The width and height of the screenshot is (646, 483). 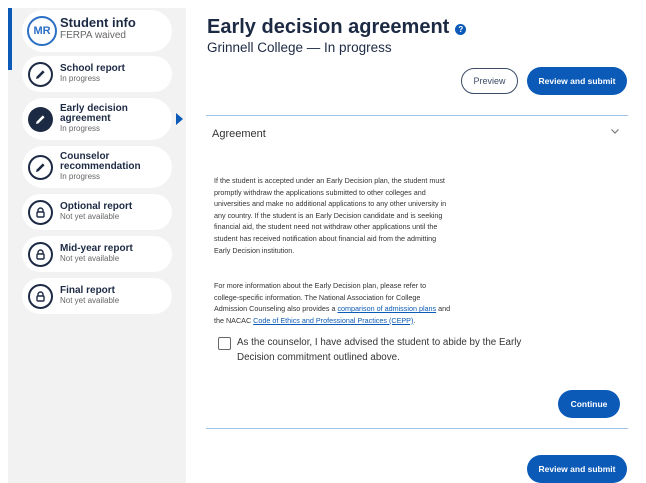 I want to click on sidebar-item-optional-report: Optional report Not yet available, so click(x=97, y=212).